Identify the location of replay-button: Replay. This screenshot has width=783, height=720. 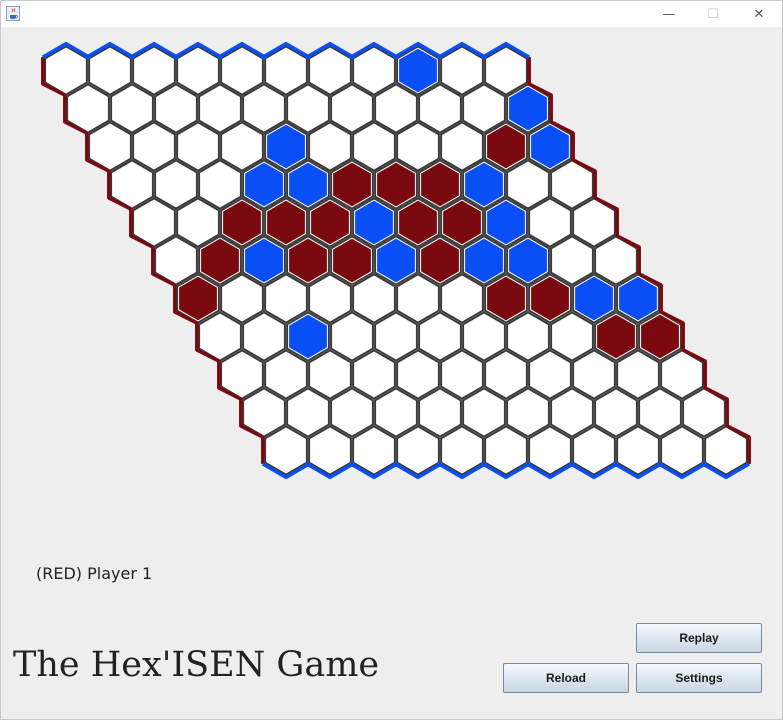
(699, 638).